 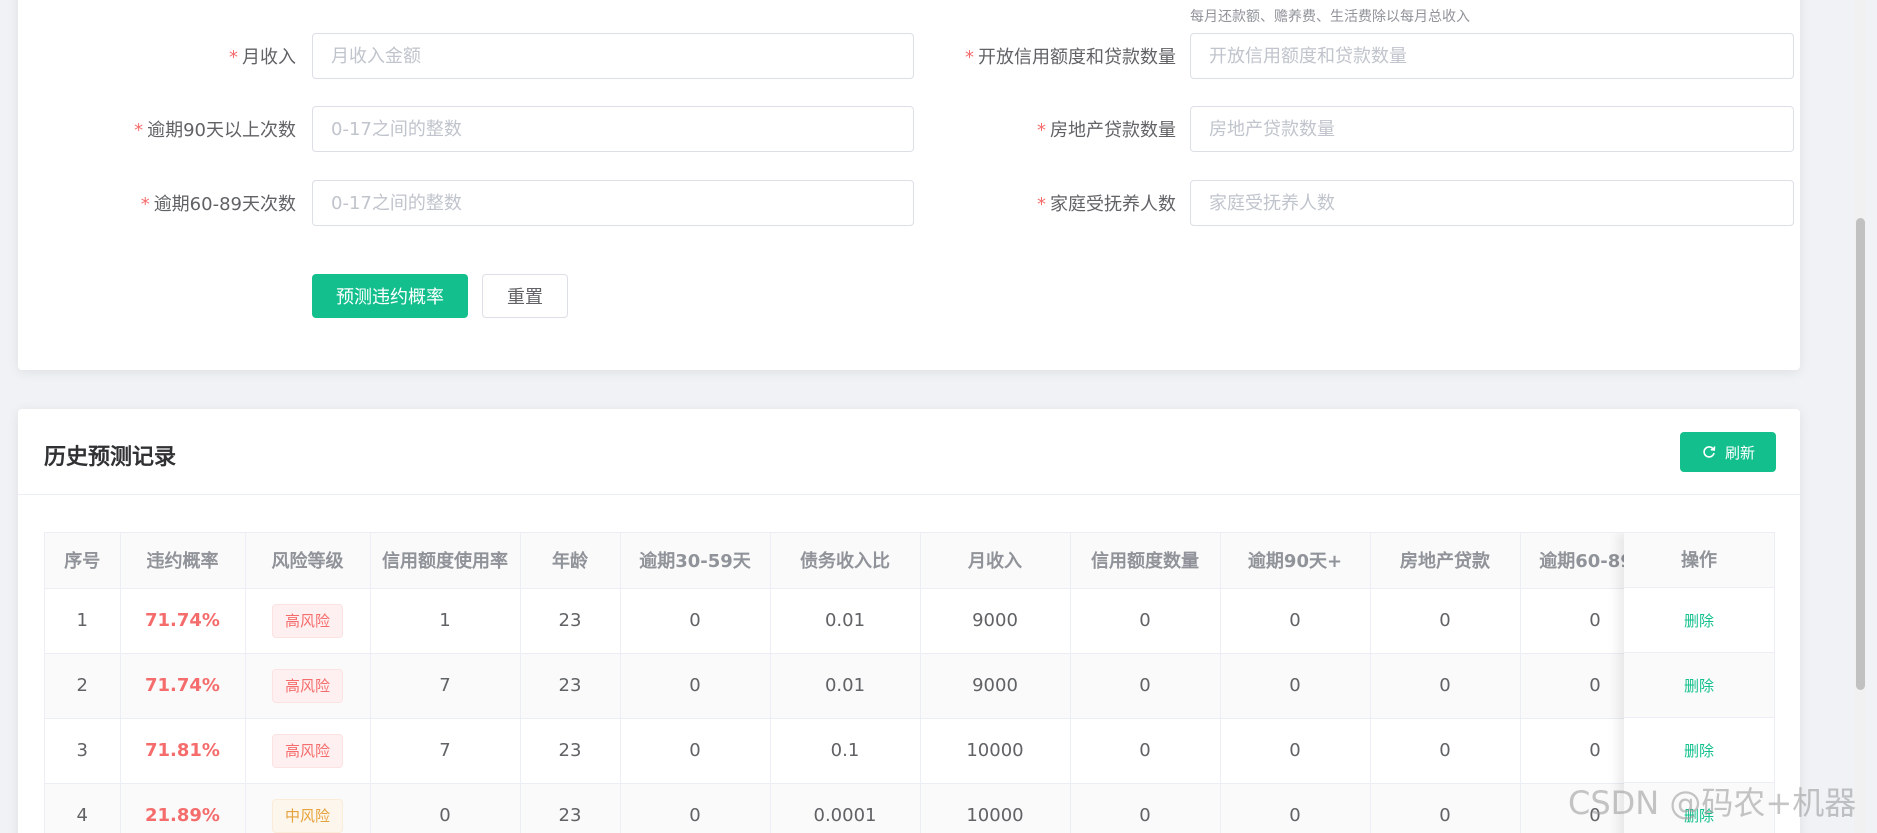 I want to click on predict-button: 预测违约概率, so click(x=390, y=296).